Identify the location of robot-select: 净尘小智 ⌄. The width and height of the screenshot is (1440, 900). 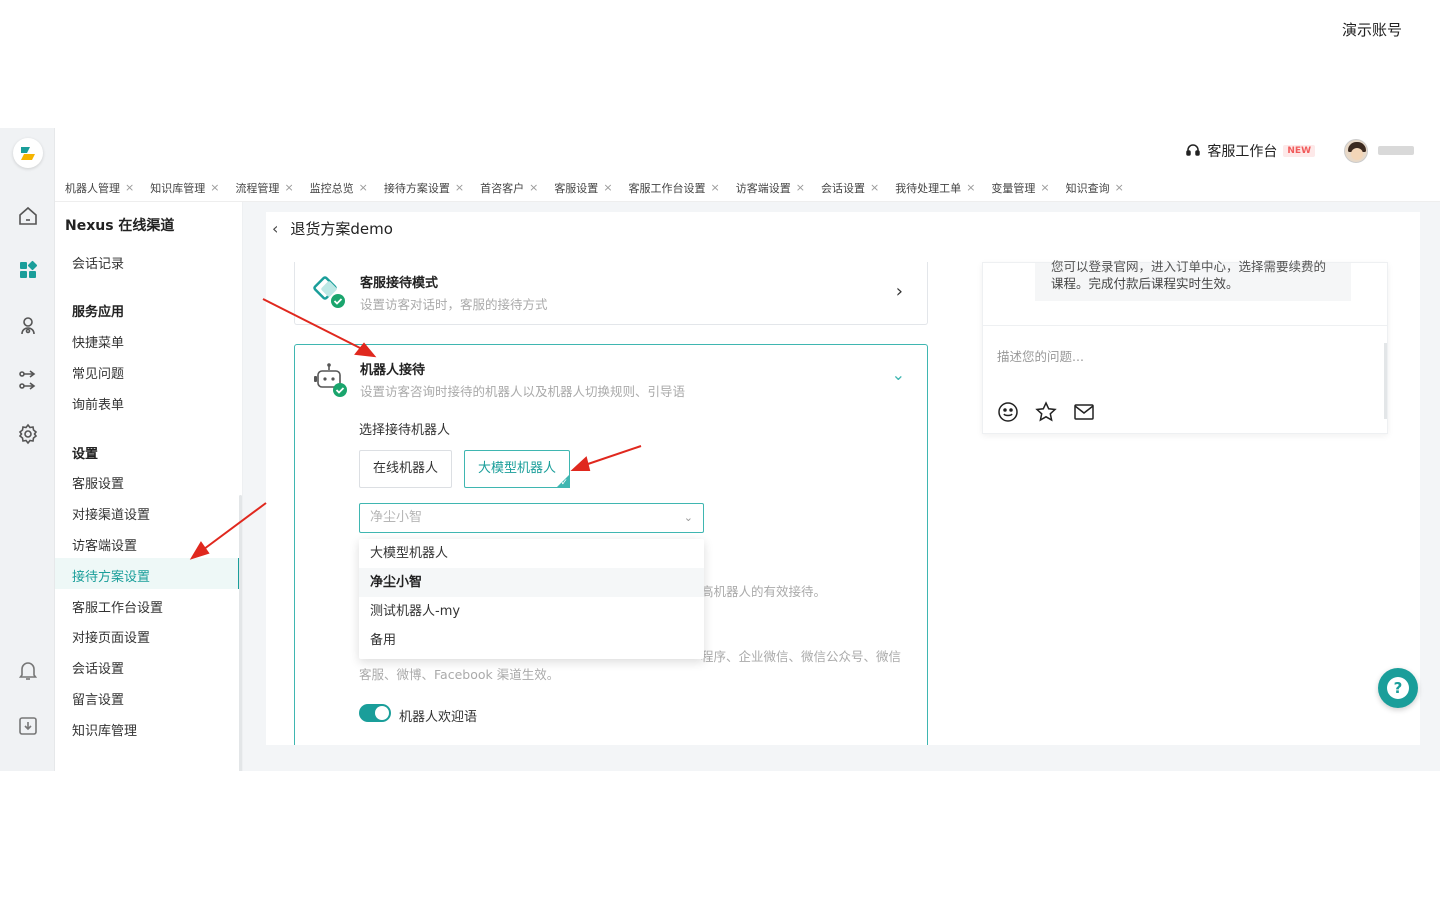
(531, 518).